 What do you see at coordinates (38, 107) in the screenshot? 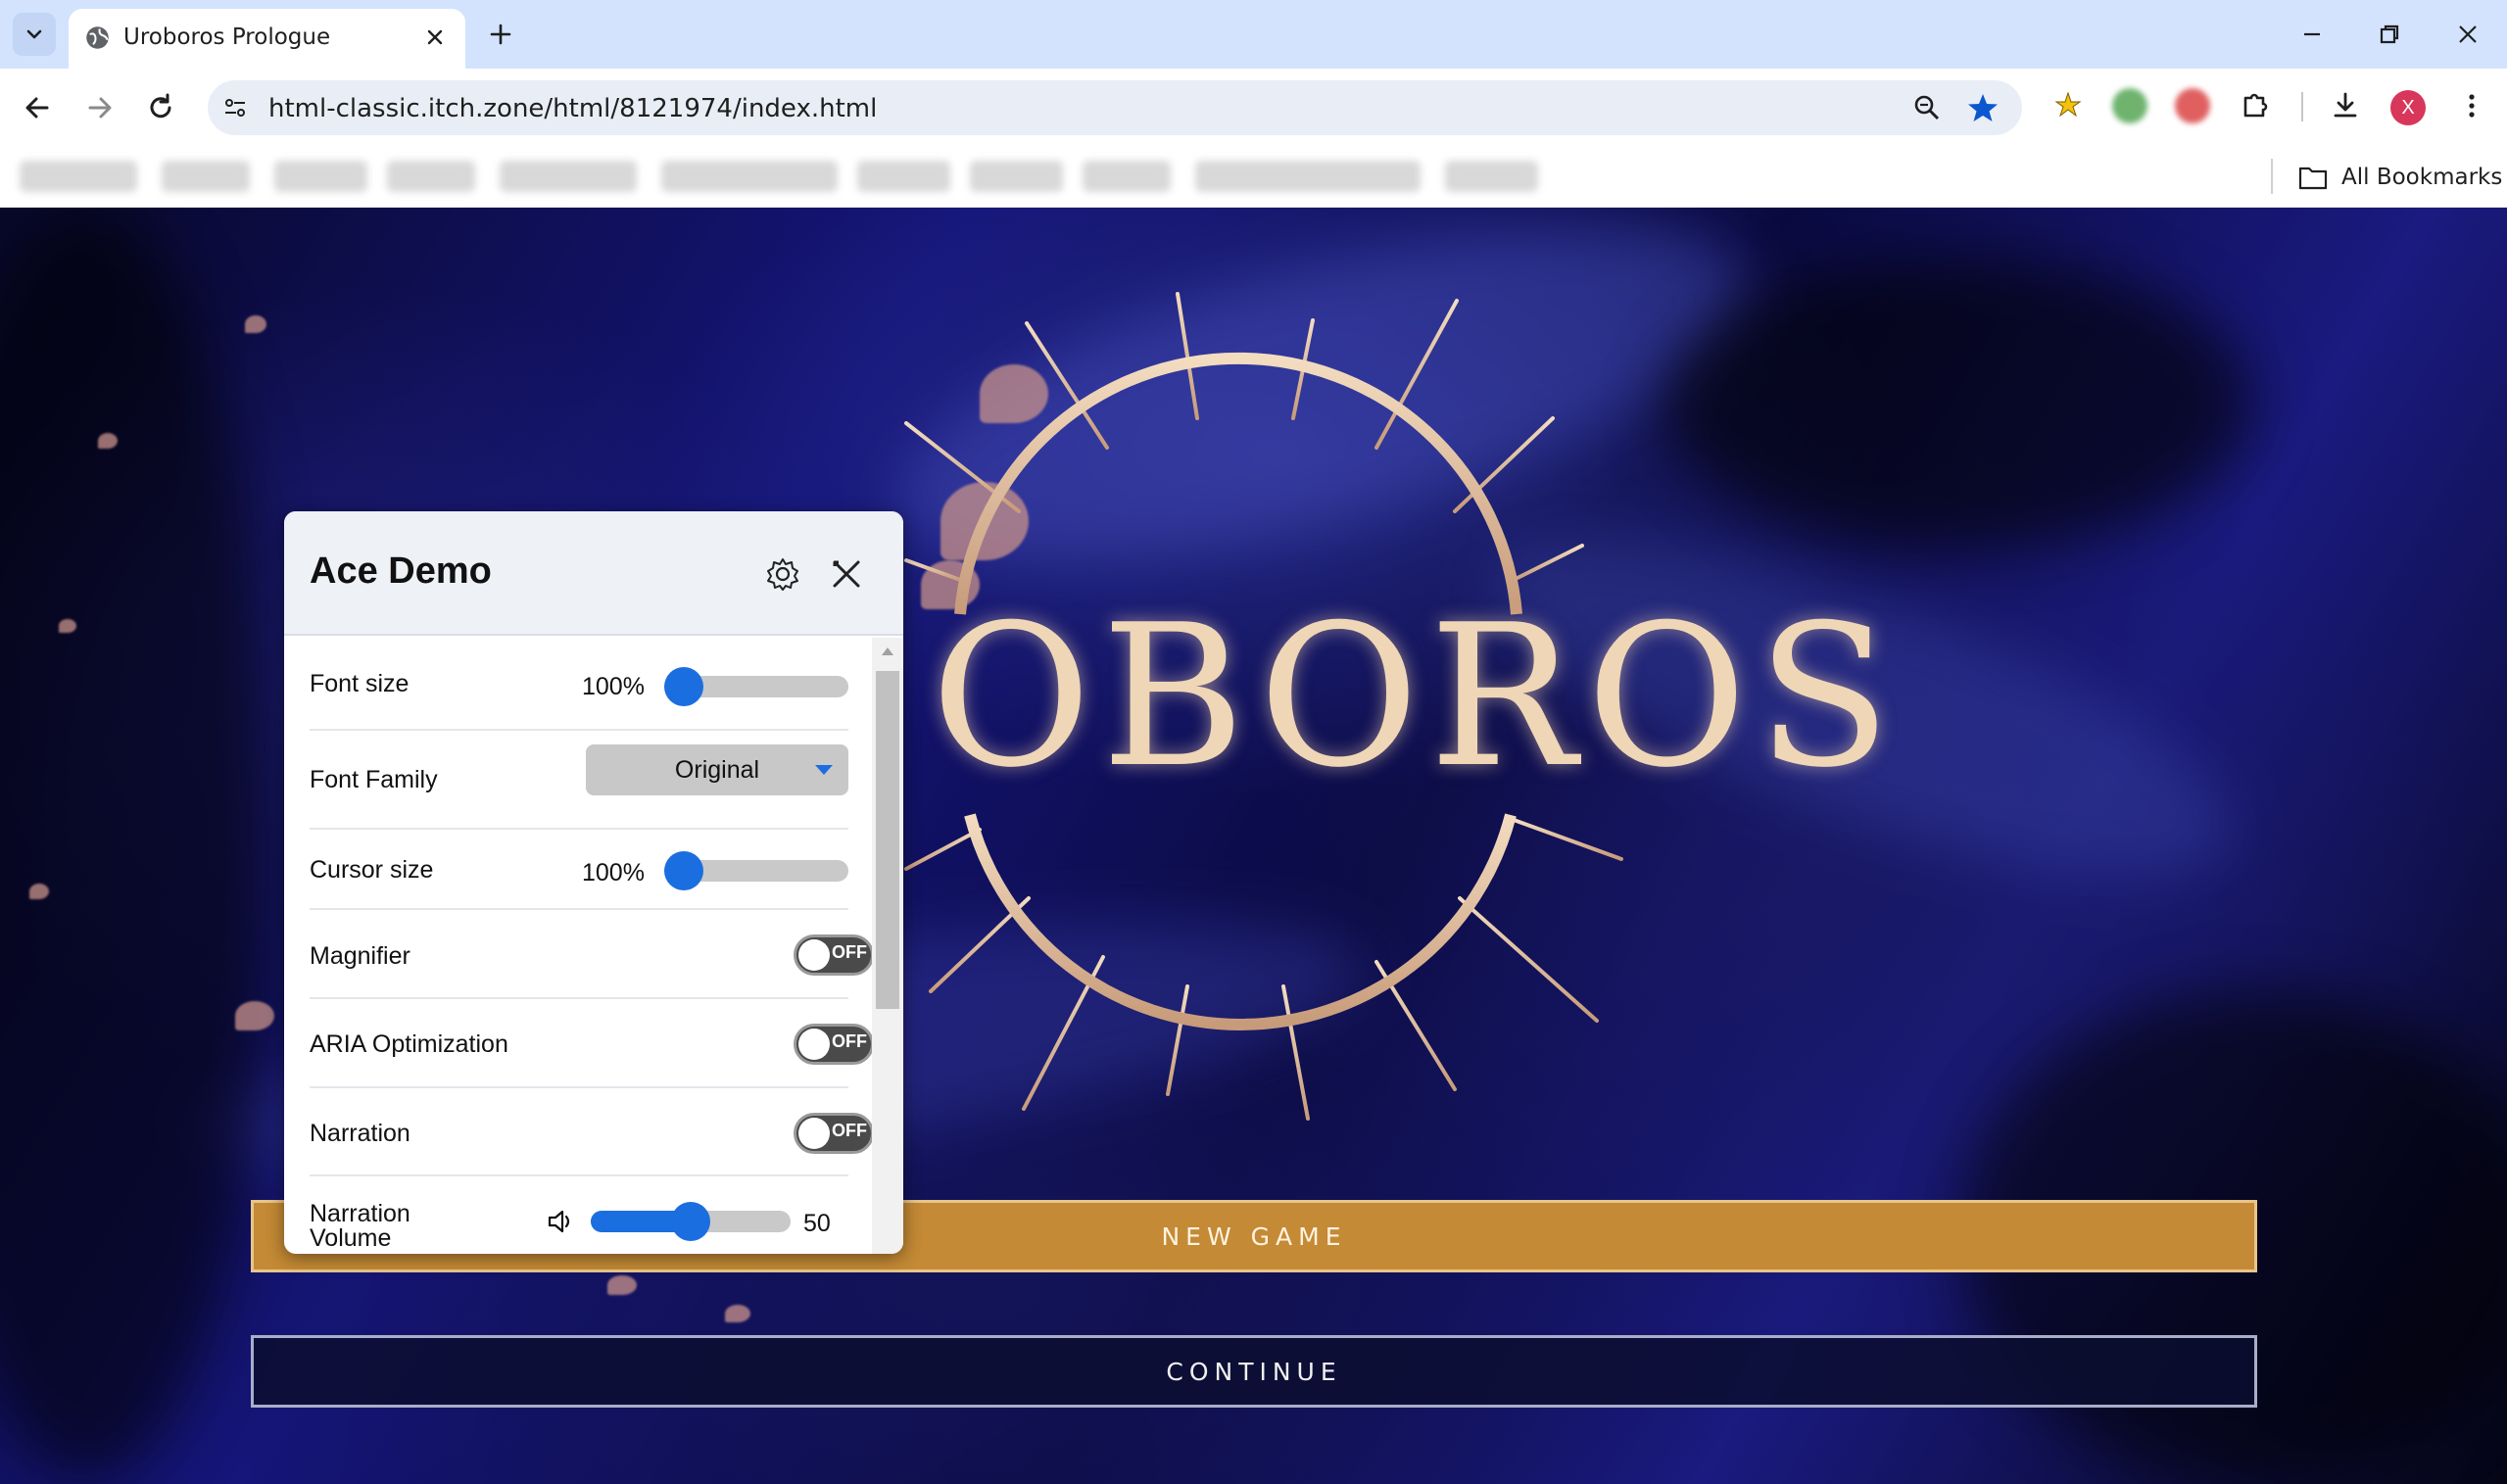
I see `back-arrow-icon` at bounding box center [38, 107].